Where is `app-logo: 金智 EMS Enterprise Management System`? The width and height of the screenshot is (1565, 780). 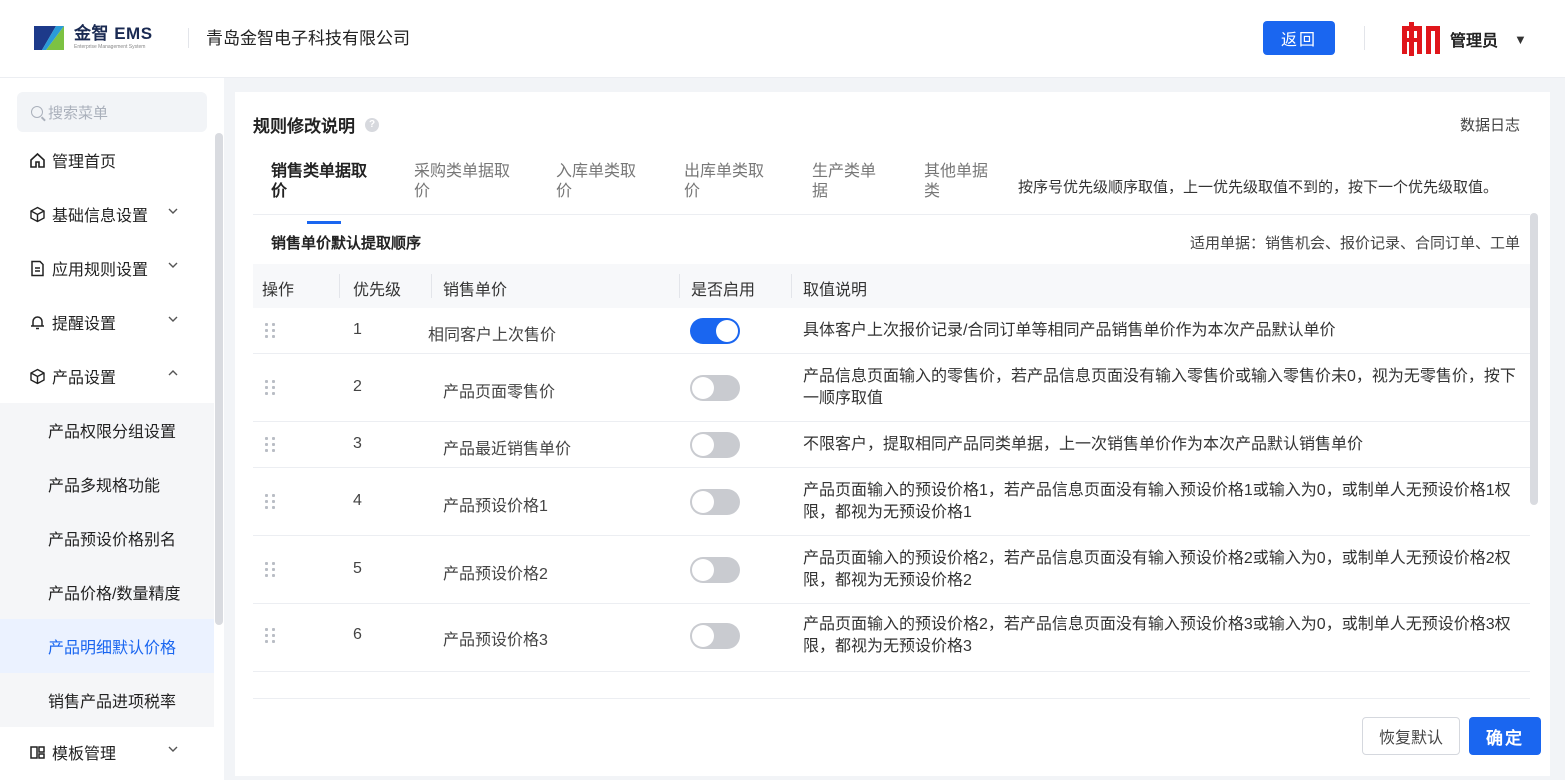 app-logo: 金智 EMS Enterprise Management System is located at coordinates (92, 38).